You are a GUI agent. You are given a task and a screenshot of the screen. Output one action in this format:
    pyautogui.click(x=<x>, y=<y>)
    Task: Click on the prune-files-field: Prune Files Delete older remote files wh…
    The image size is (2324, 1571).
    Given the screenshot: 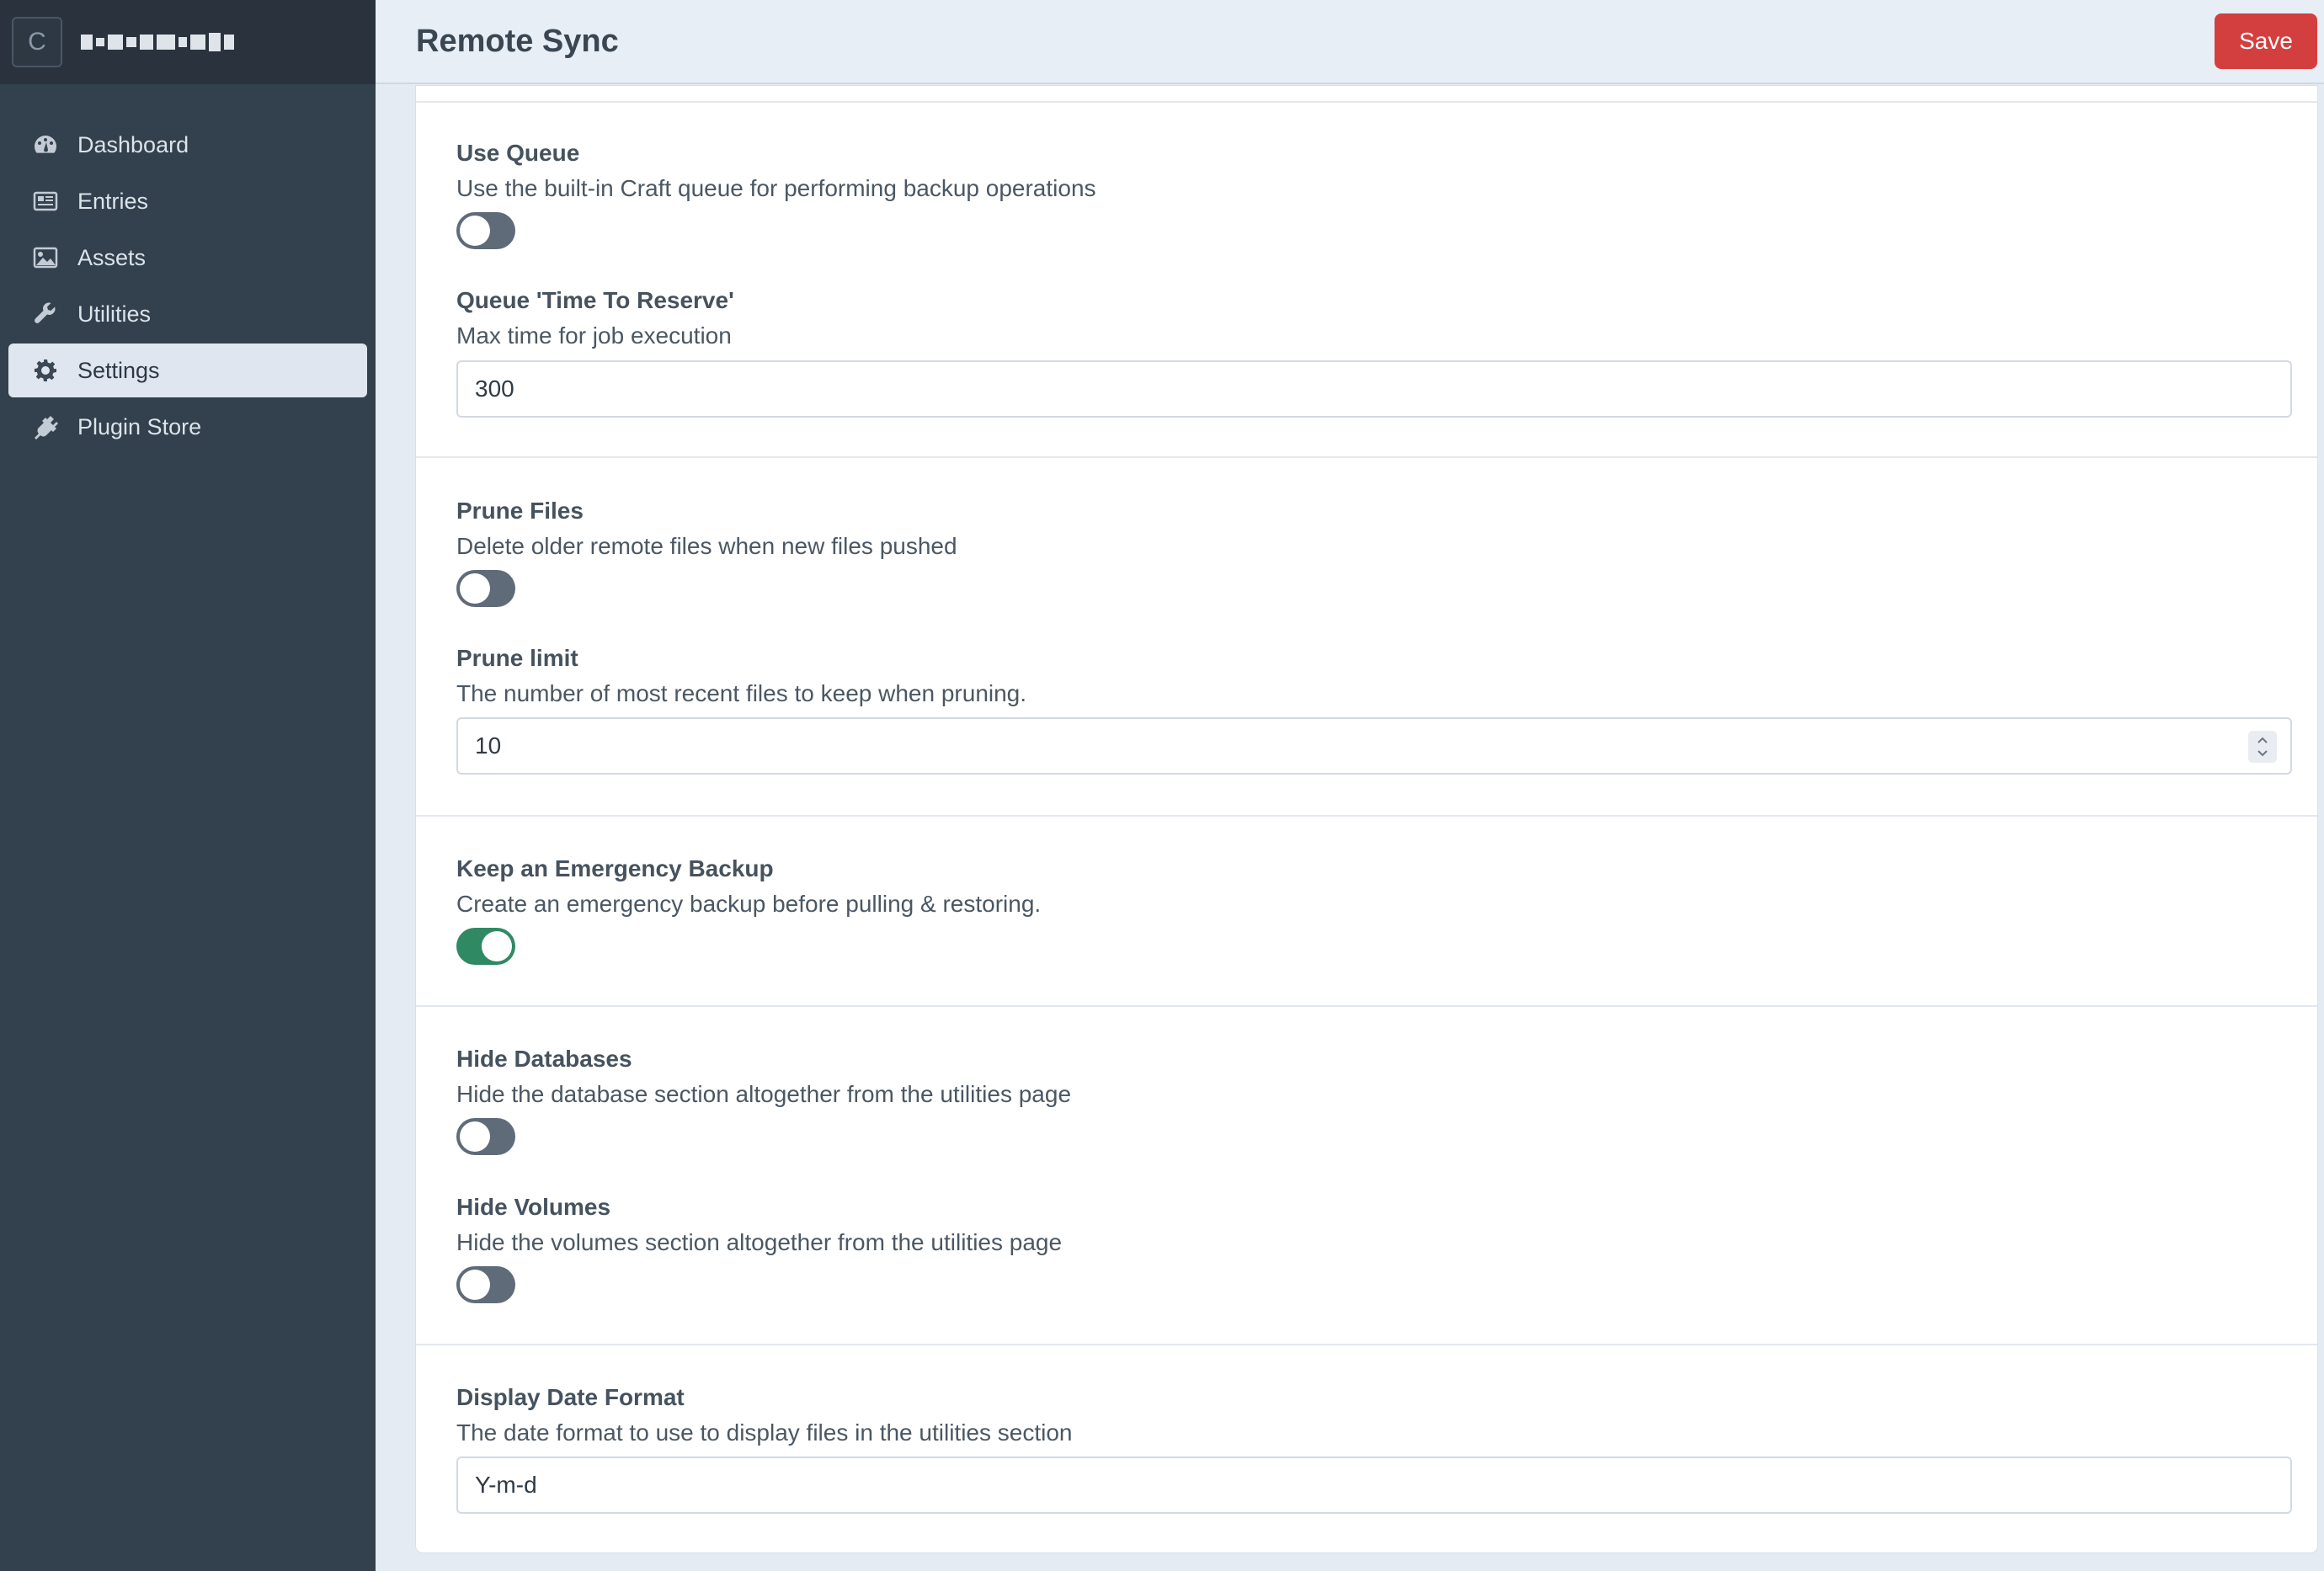 What is the action you would take?
    pyautogui.click(x=1366, y=529)
    